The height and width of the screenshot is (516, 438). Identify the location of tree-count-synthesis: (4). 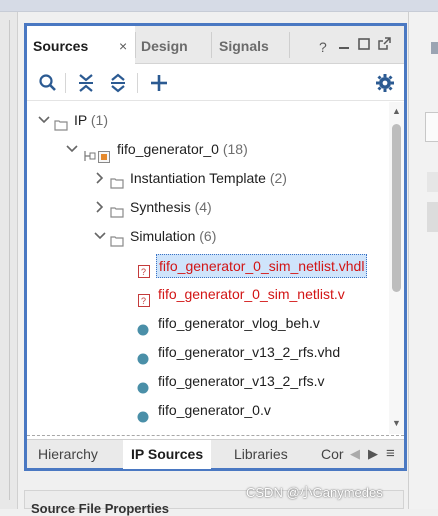
(203, 207).